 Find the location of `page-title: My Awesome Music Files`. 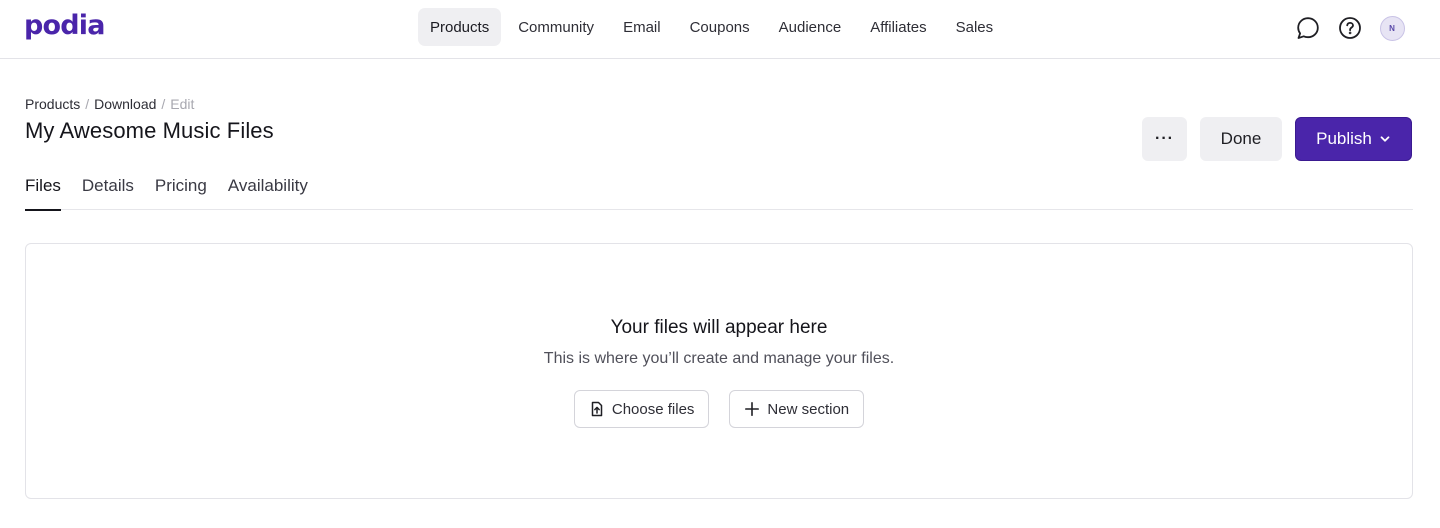

page-title: My Awesome Music Files is located at coordinates (149, 130).